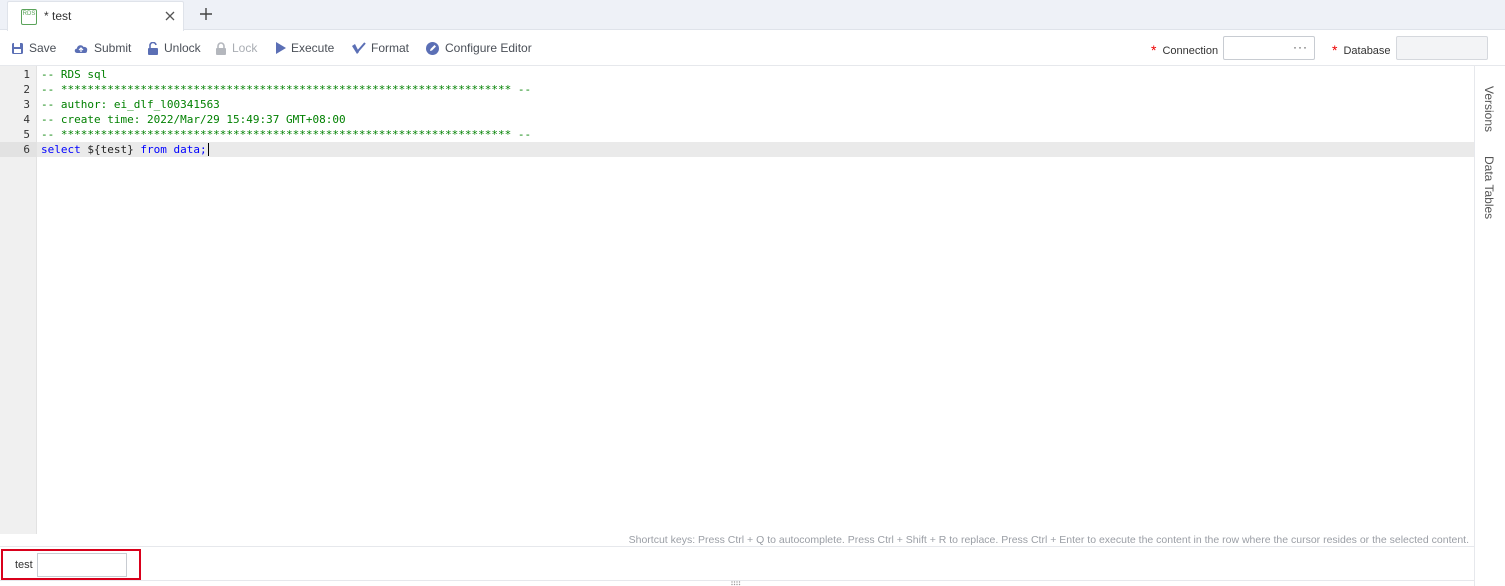 The height and width of the screenshot is (586, 1505). I want to click on code-line: -- author: ei_dlf_l00341563, so click(130, 104).